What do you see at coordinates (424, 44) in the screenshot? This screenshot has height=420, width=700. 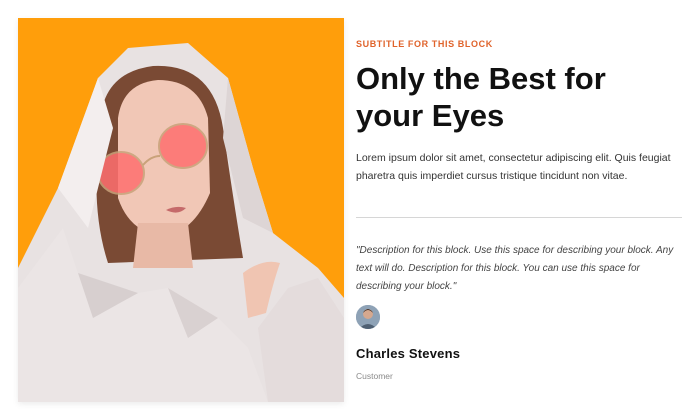 I see `block-subtitle: SUBTITLE FOR THIS BLOCK` at bounding box center [424, 44].